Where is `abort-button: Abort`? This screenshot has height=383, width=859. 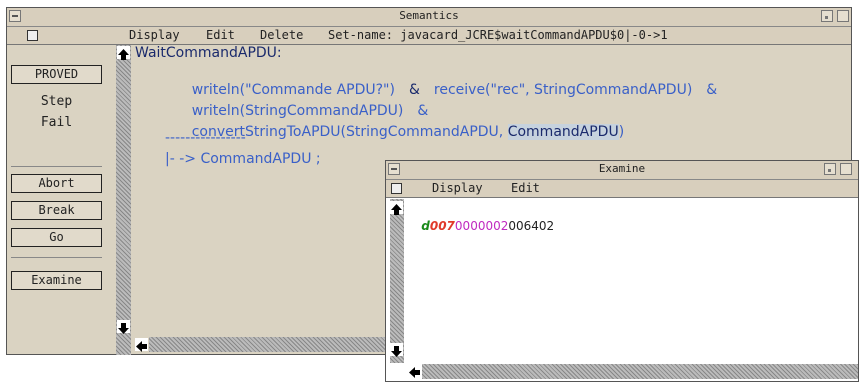 abort-button: Abort is located at coordinates (56, 183).